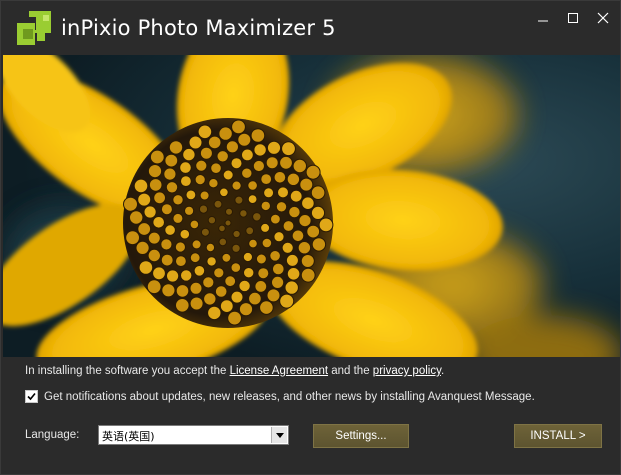 The width and height of the screenshot is (621, 475). I want to click on maximize-button, so click(573, 18).